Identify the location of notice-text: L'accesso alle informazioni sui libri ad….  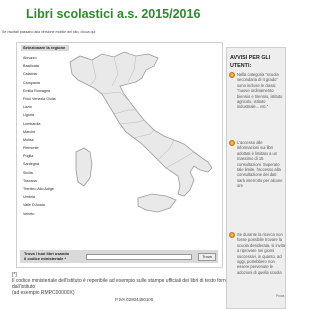
(260, 164).